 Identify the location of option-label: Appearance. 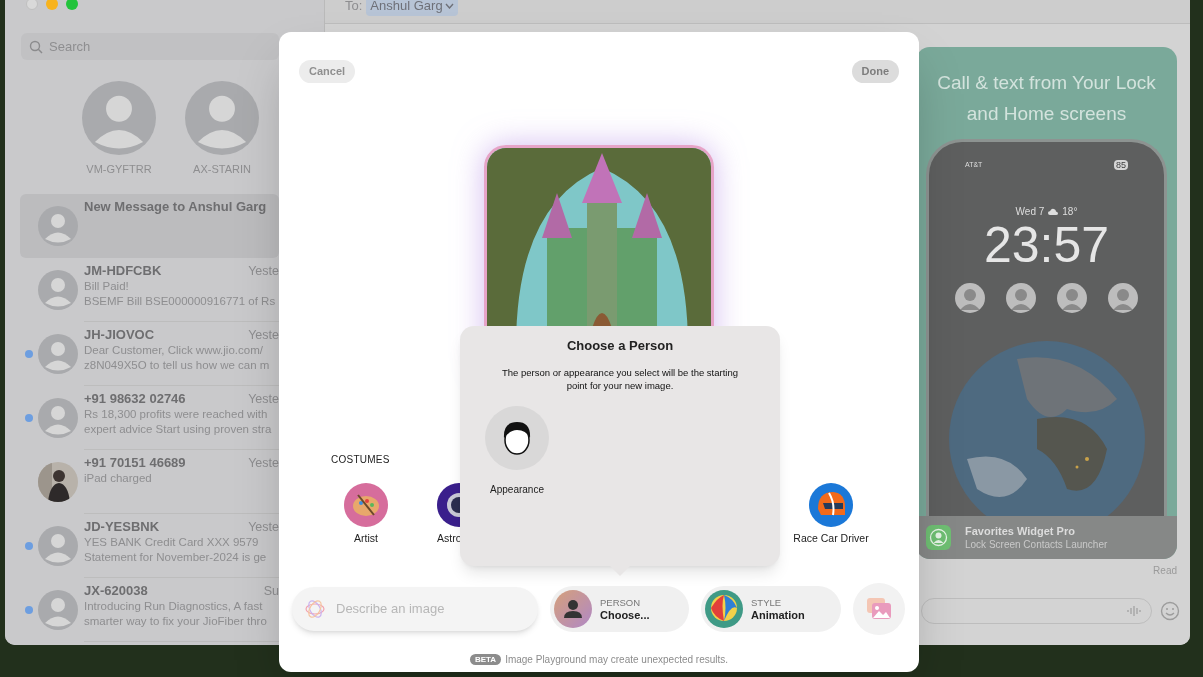
(517, 489).